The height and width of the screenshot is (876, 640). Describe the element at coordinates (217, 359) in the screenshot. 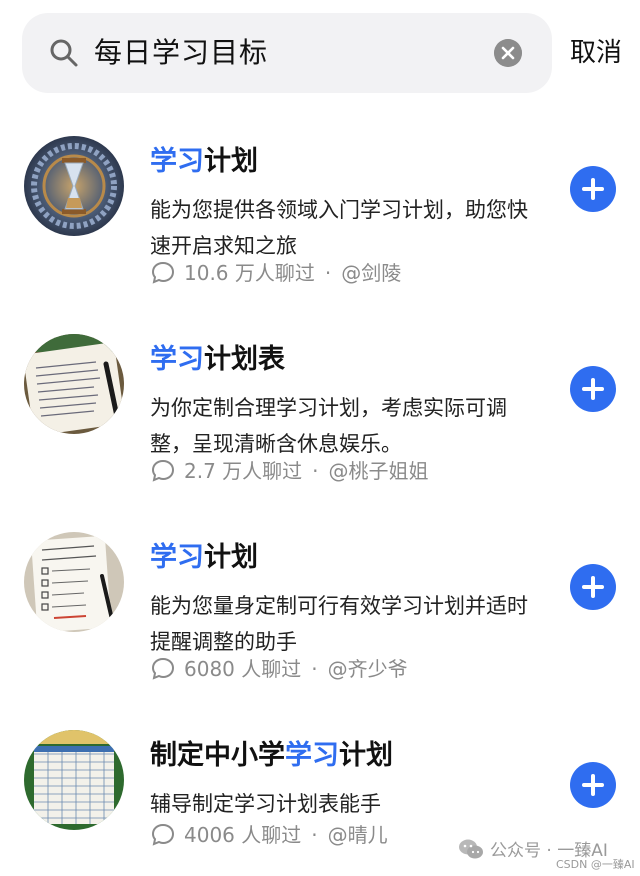

I see `result-title: 学习计划表` at that location.